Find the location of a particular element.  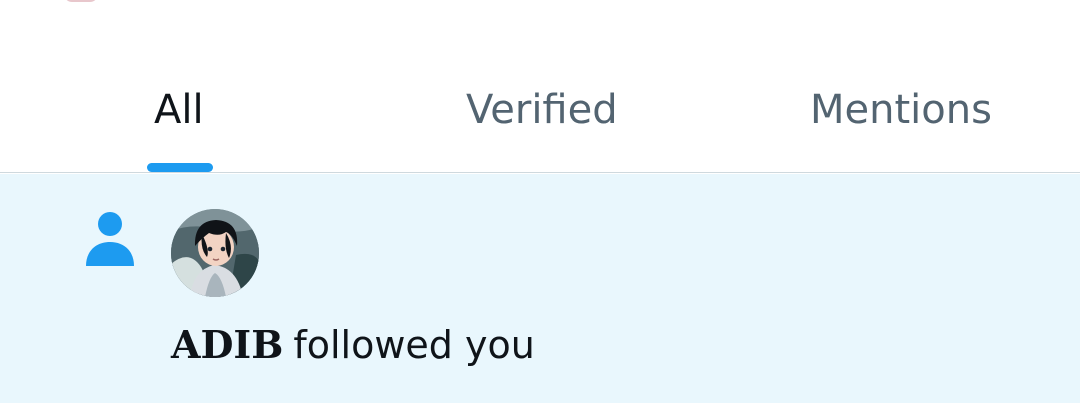

avatar is located at coordinates (215, 253).